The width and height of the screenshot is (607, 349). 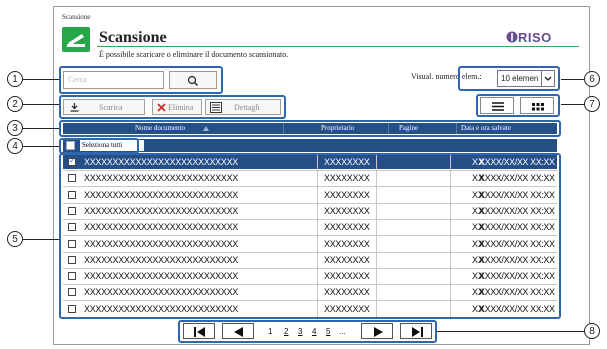 What do you see at coordinates (512, 37) in the screenshot?
I see `riso-mark-icon` at bounding box center [512, 37].